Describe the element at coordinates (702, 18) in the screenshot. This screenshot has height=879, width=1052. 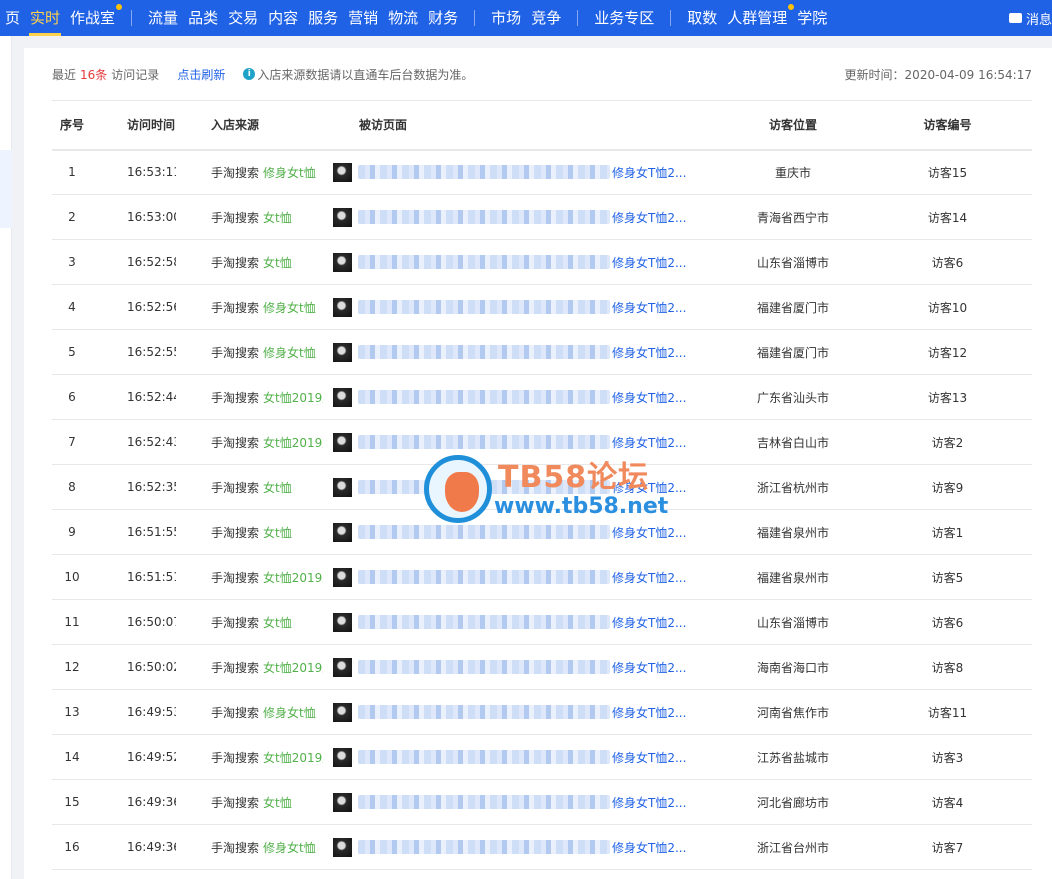
I see `nav-item-data-fetch: 取数` at that location.